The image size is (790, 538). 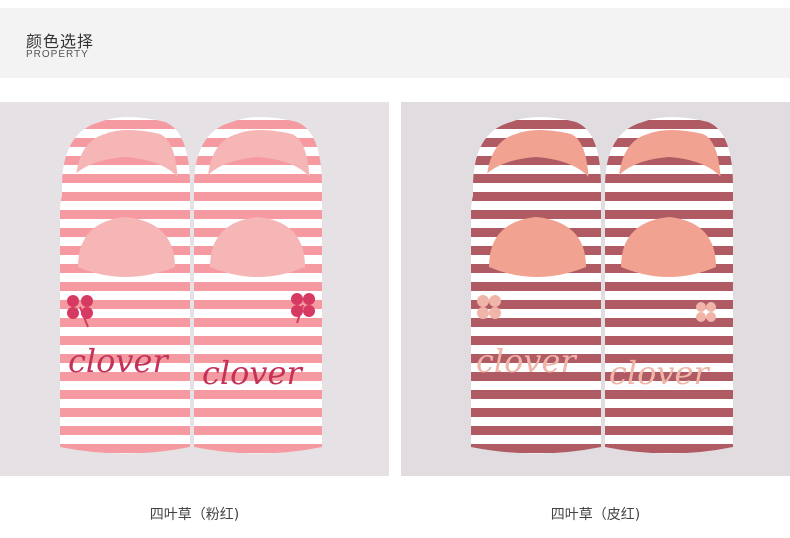 What do you see at coordinates (57, 54) in the screenshot?
I see `section-subtitle: PROPERTY` at bounding box center [57, 54].